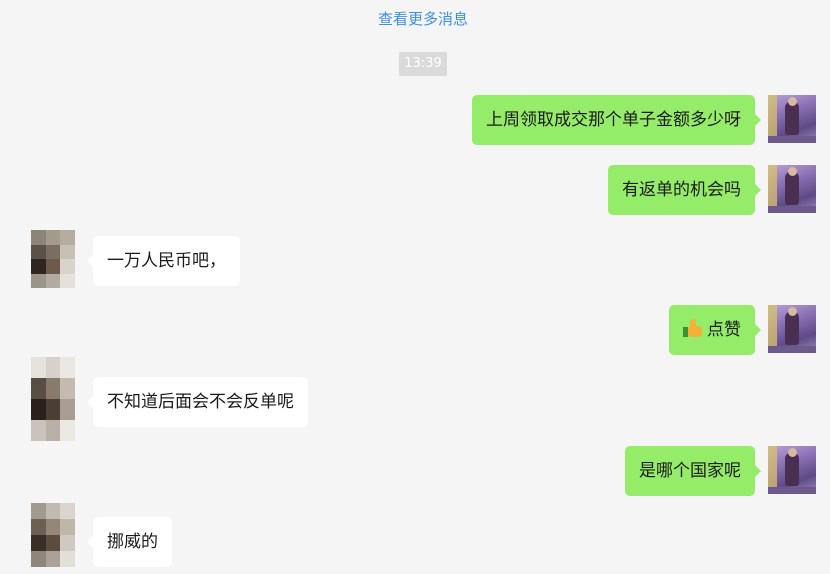  I want to click on message-bubble: 有返单的机会吗, so click(684, 190).